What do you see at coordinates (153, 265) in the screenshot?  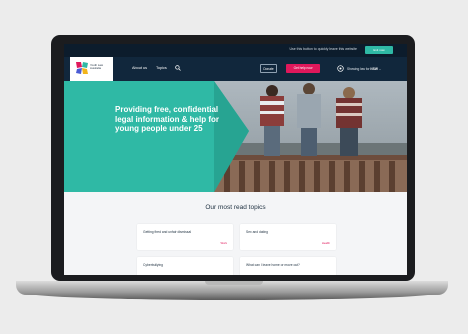 I see `topic-card-title: Cyberbullying` at bounding box center [153, 265].